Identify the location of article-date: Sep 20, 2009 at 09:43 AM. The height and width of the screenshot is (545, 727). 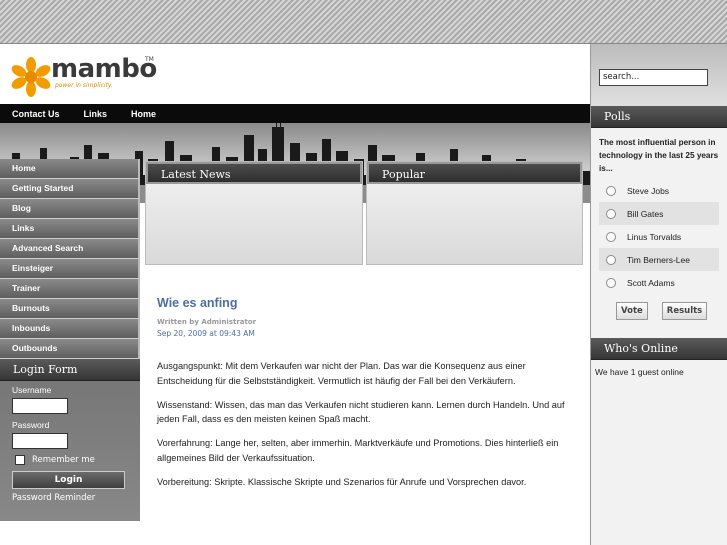
(206, 333).